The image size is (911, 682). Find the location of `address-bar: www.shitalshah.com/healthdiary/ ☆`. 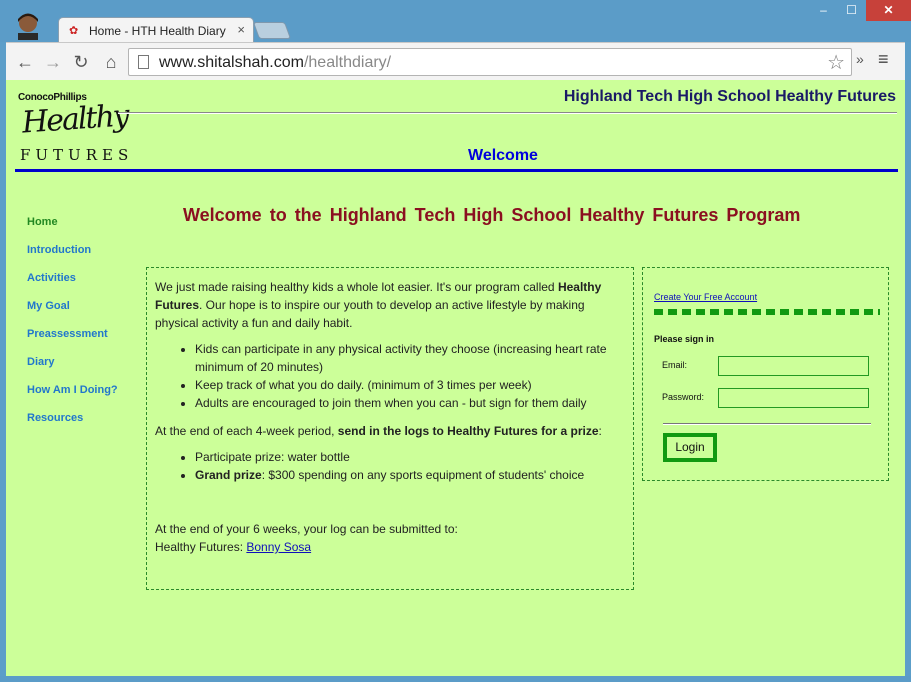

address-bar: www.shitalshah.com/healthdiary/ ☆ is located at coordinates (490, 62).